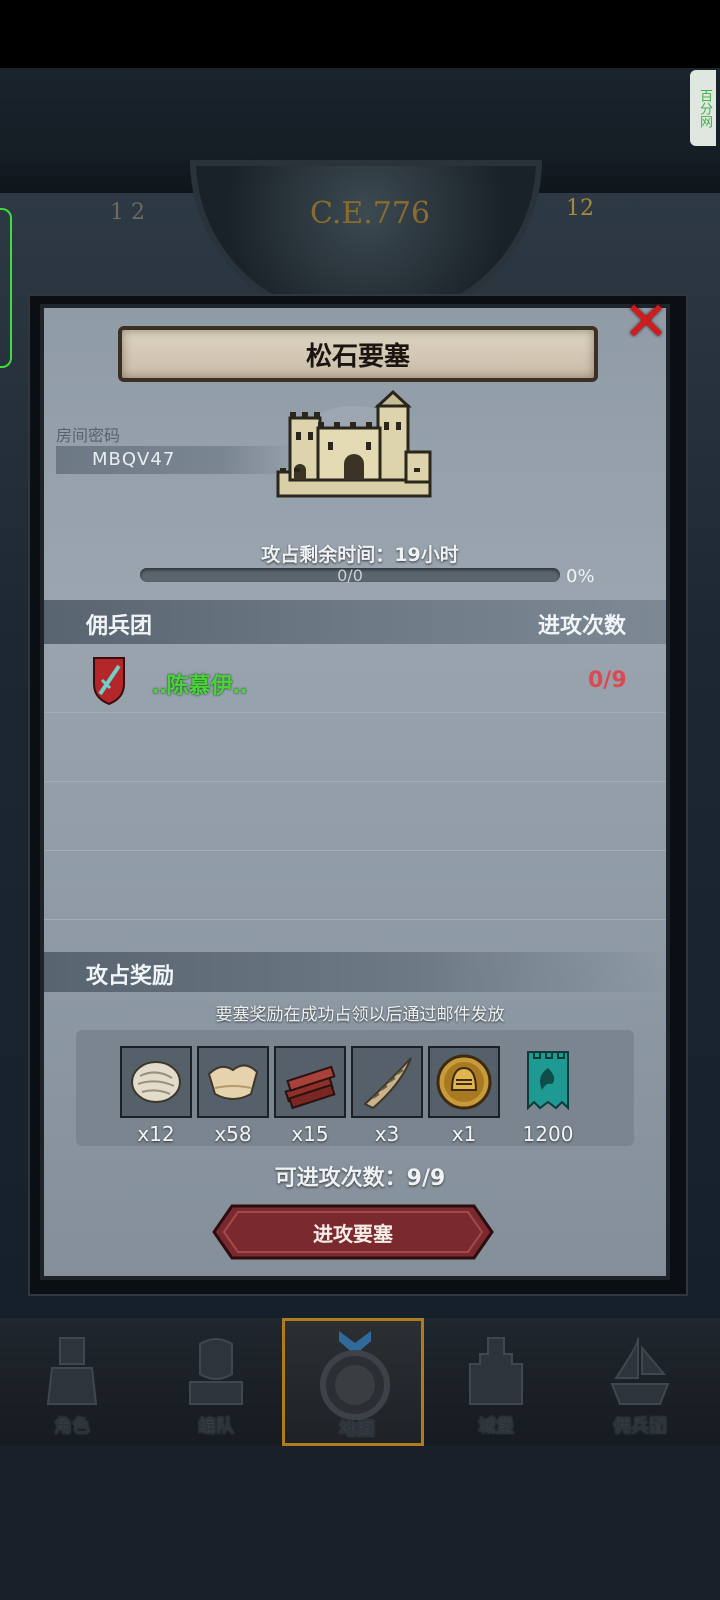  I want to click on castle-banner-icon, so click(548, 1081).